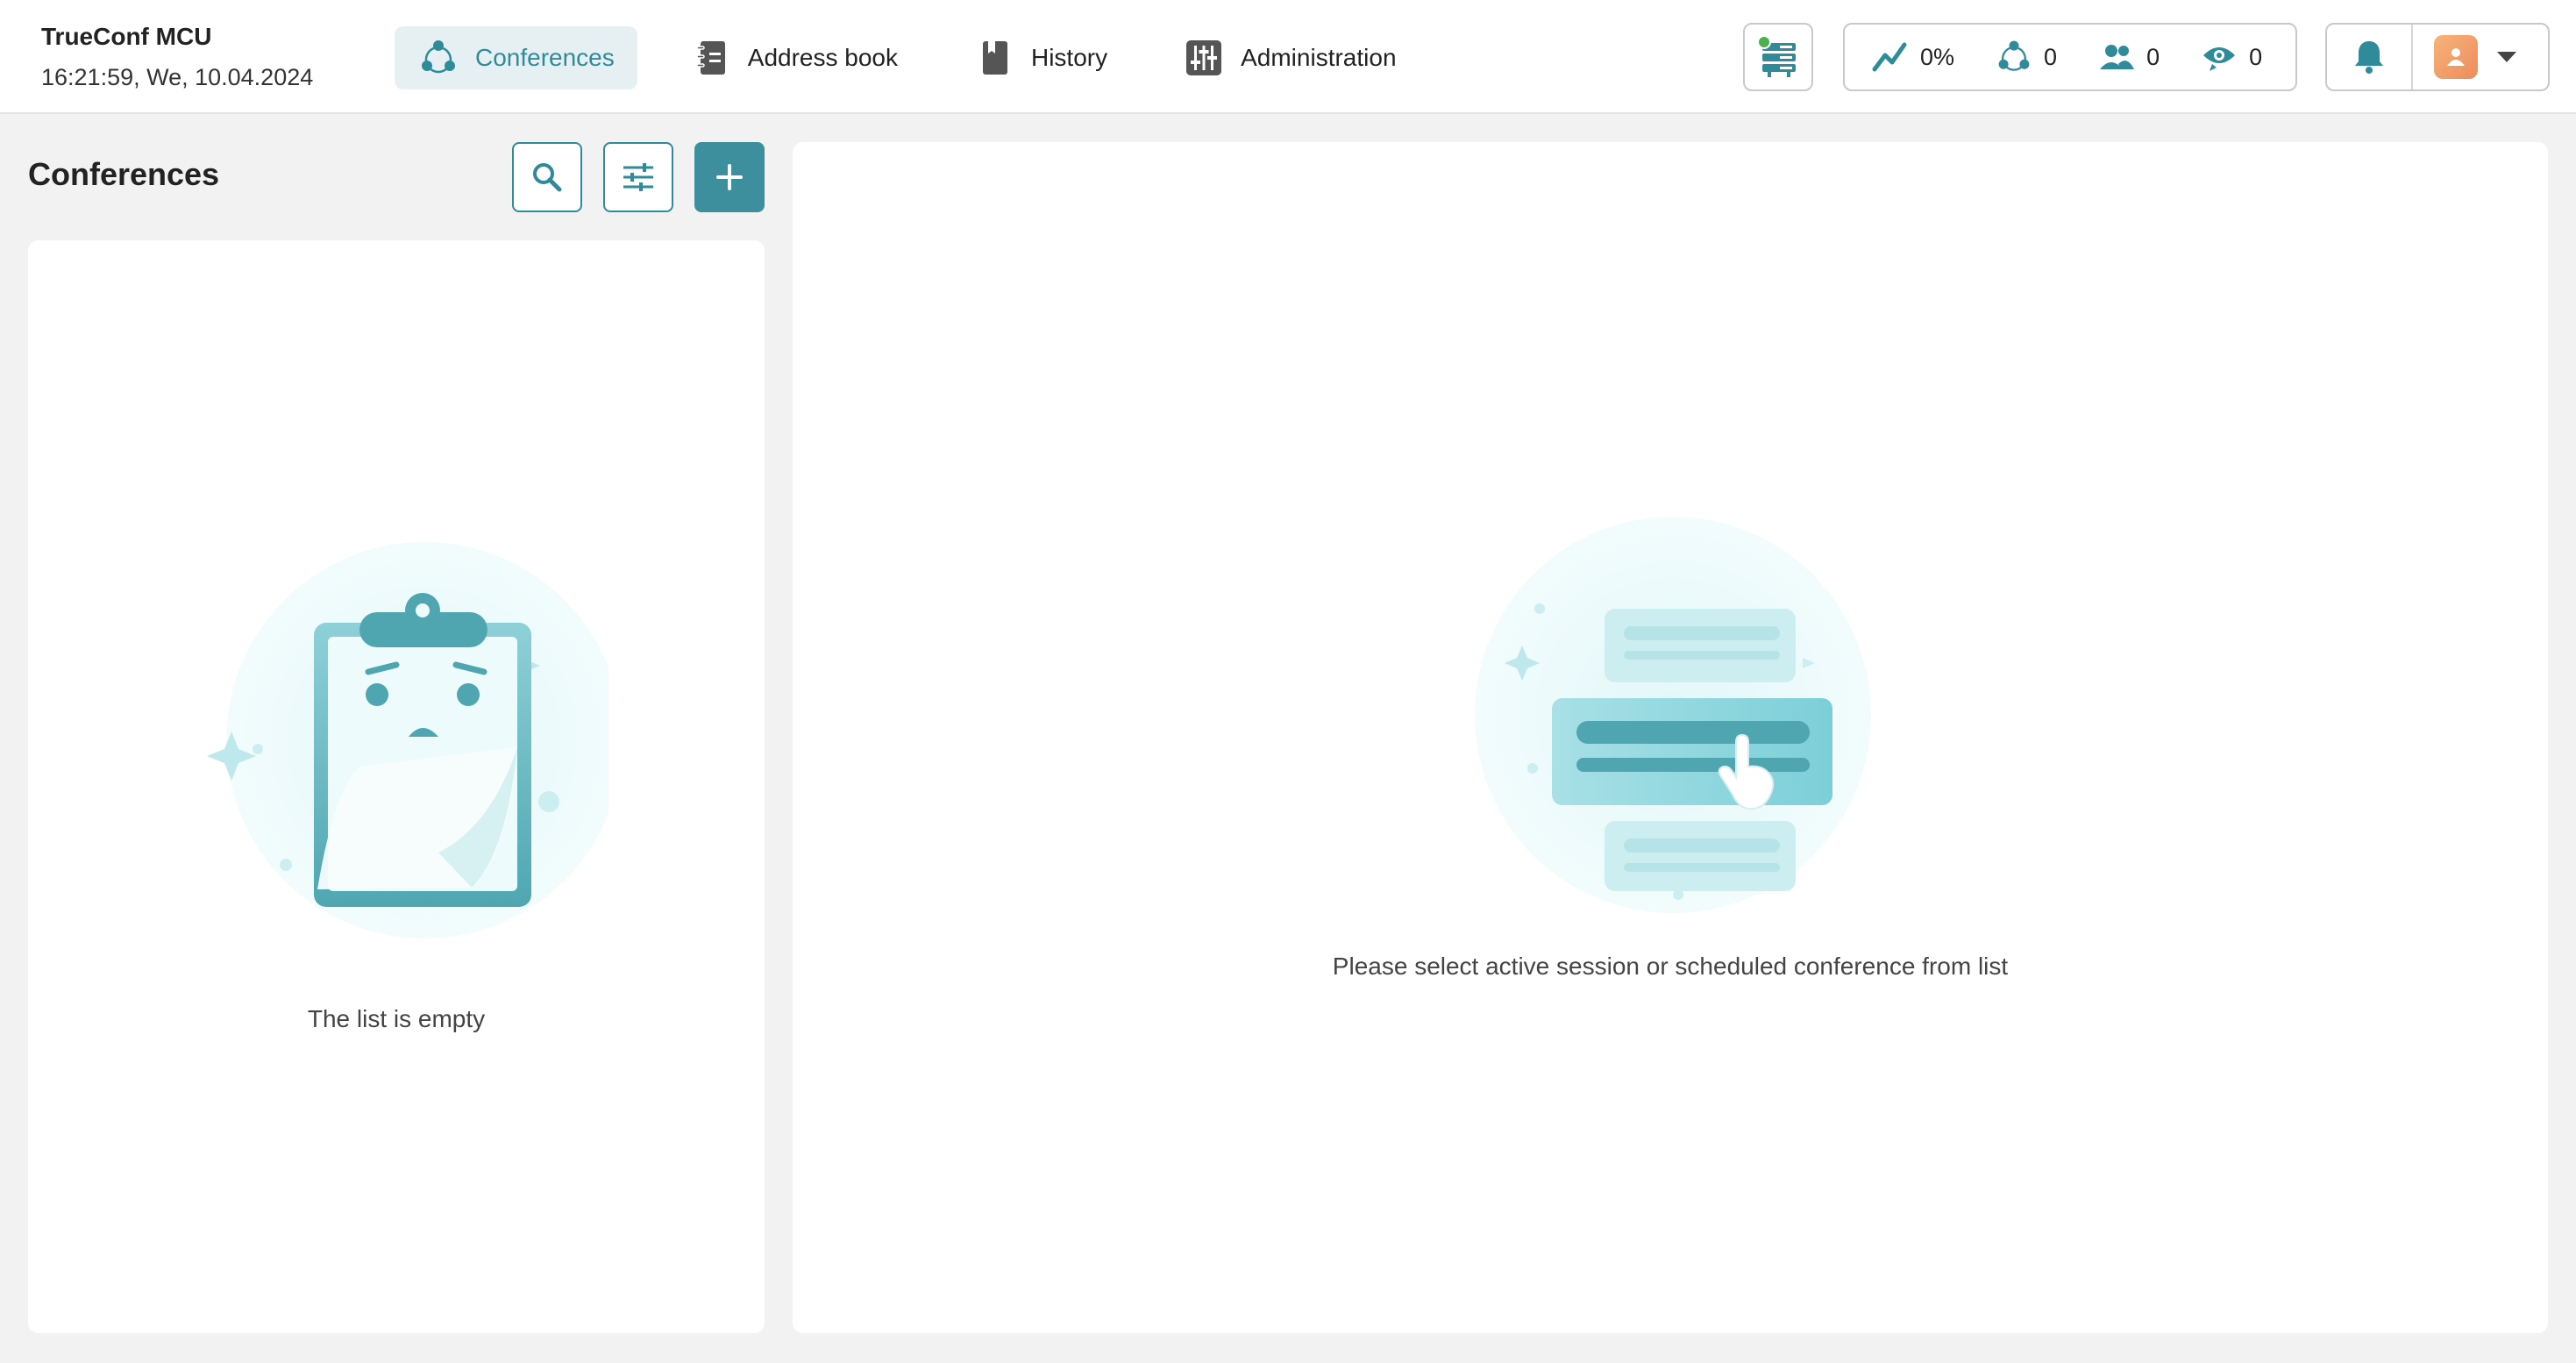 The height and width of the screenshot is (1363, 2576). I want to click on user-menu, so click(2437, 57).